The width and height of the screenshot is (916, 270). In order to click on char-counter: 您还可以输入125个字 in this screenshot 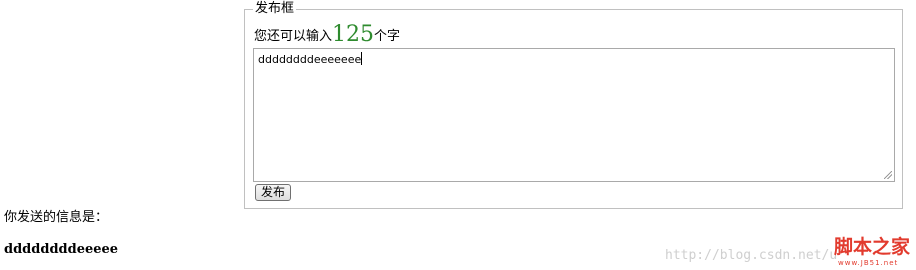, I will do `click(327, 36)`.